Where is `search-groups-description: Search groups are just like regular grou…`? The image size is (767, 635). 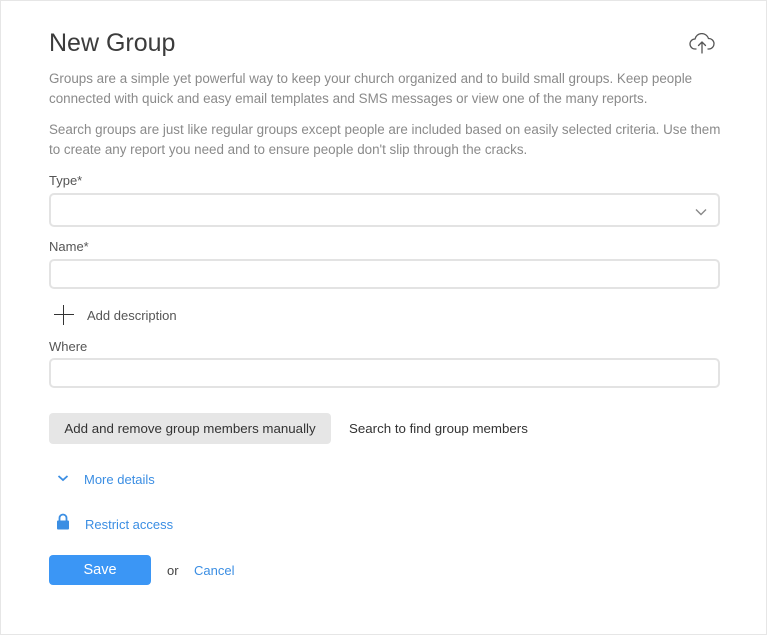
search-groups-description: Search groups are just like regular grou… is located at coordinates (385, 139).